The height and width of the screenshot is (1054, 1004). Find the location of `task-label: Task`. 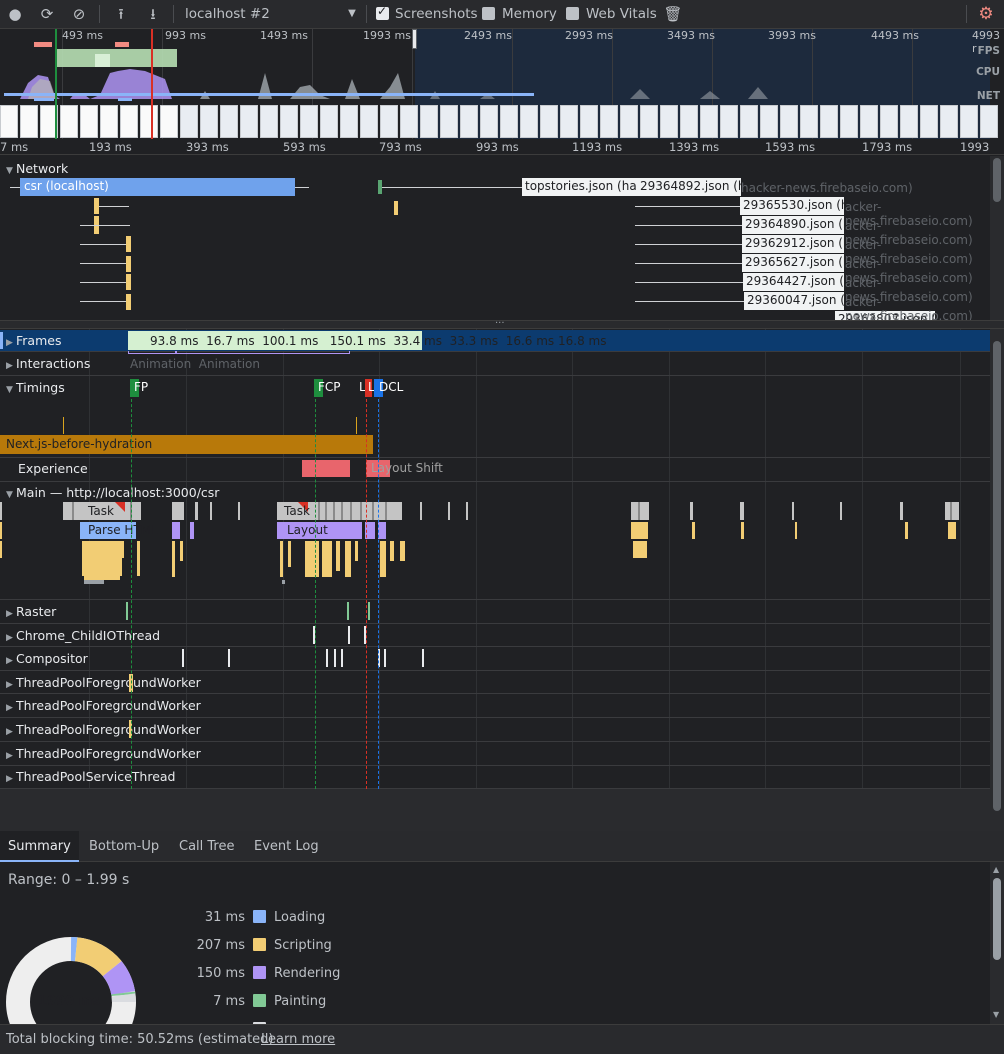

task-label: Task is located at coordinates (101, 511).